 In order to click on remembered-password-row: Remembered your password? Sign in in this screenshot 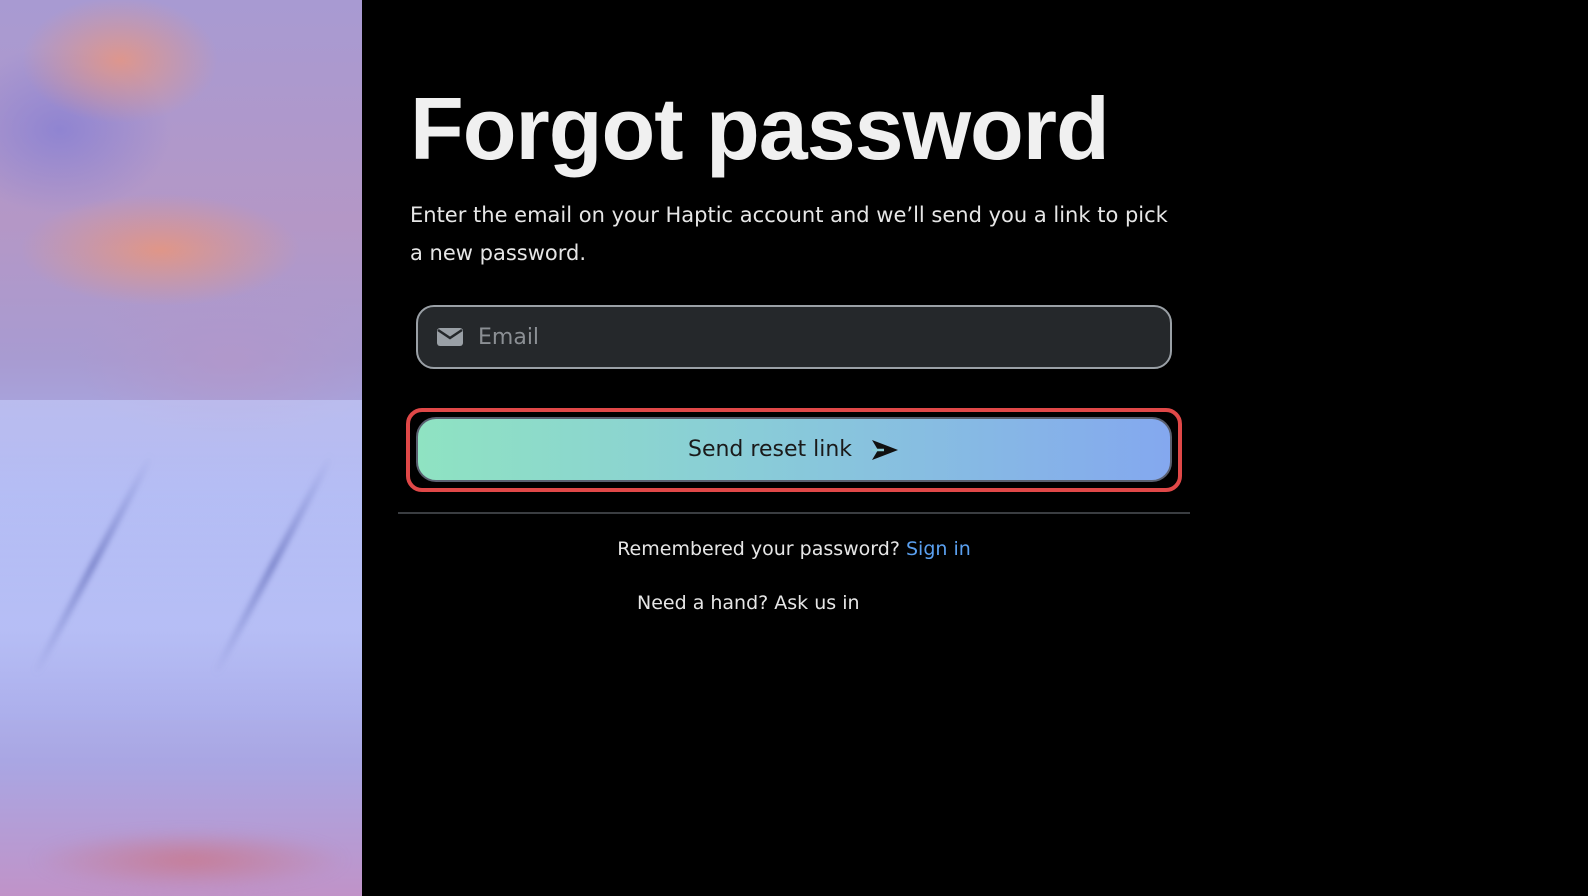, I will do `click(794, 549)`.